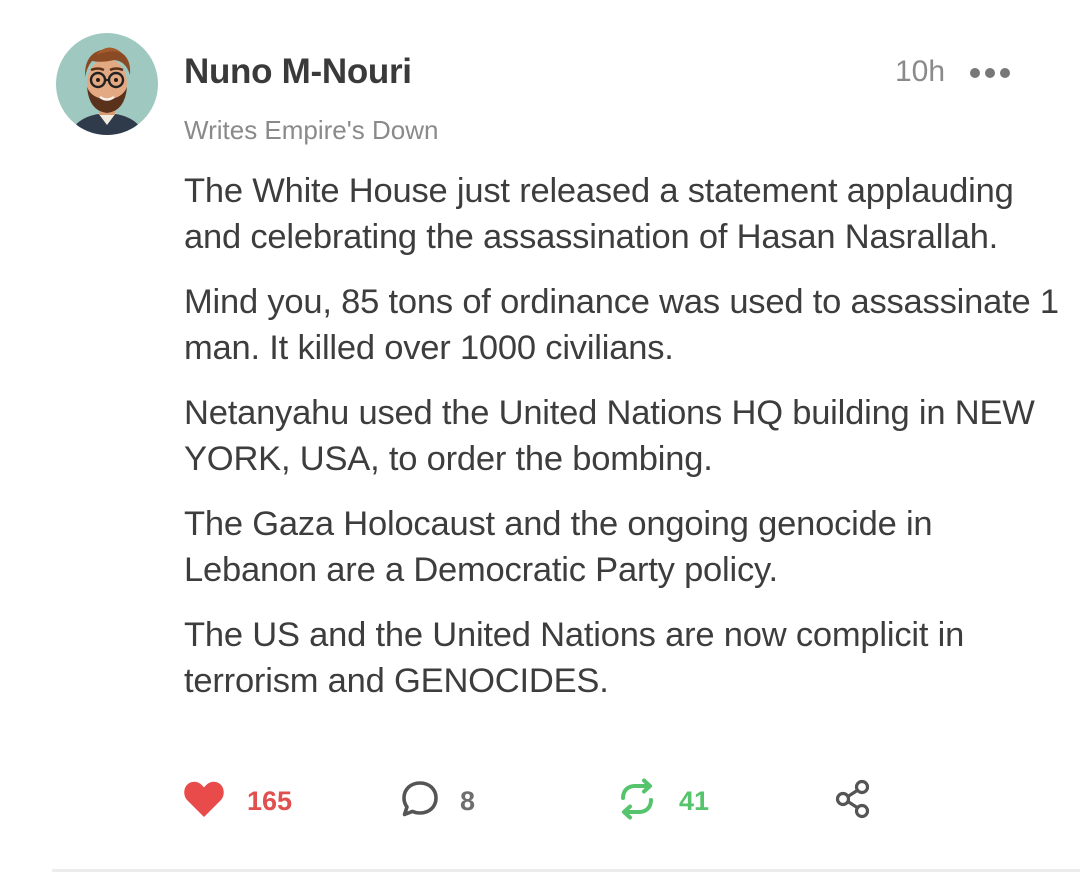 Image resolution: width=1080 pixels, height=890 pixels. What do you see at coordinates (420, 801) in the screenshot?
I see `comment-bubble-icon` at bounding box center [420, 801].